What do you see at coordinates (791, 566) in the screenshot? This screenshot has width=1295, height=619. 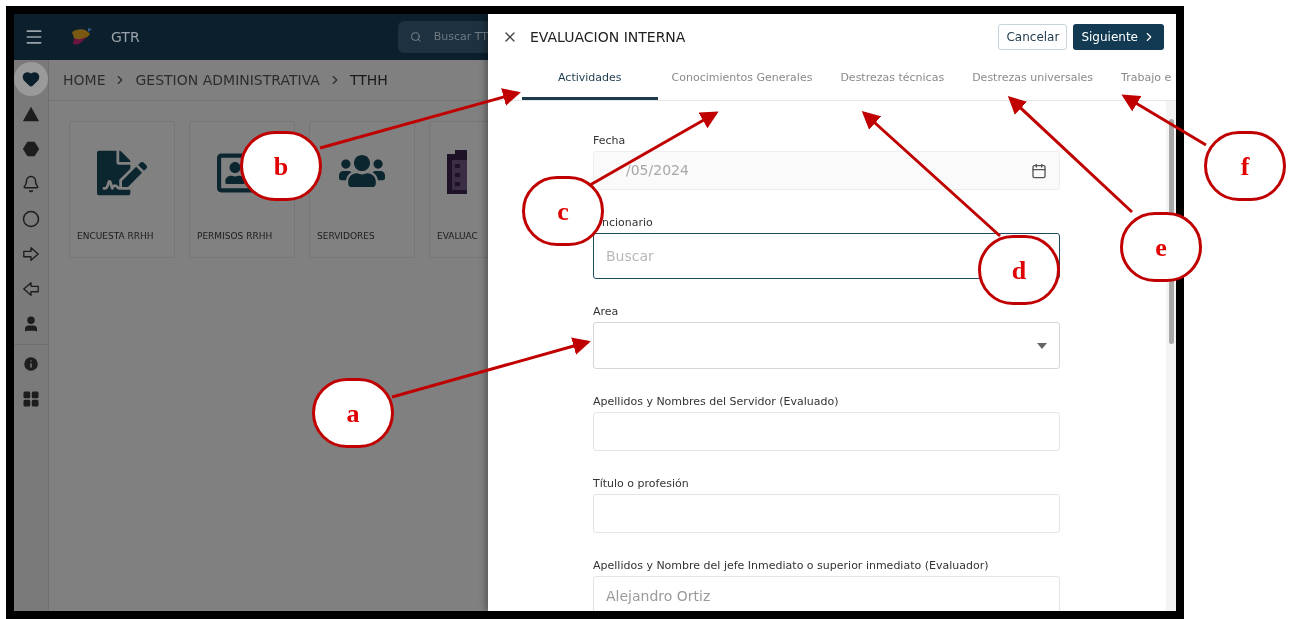 I see `field-label: Apellidos y Nombre del jefe Inmediato o superior inmediato (Evaluador)` at bounding box center [791, 566].